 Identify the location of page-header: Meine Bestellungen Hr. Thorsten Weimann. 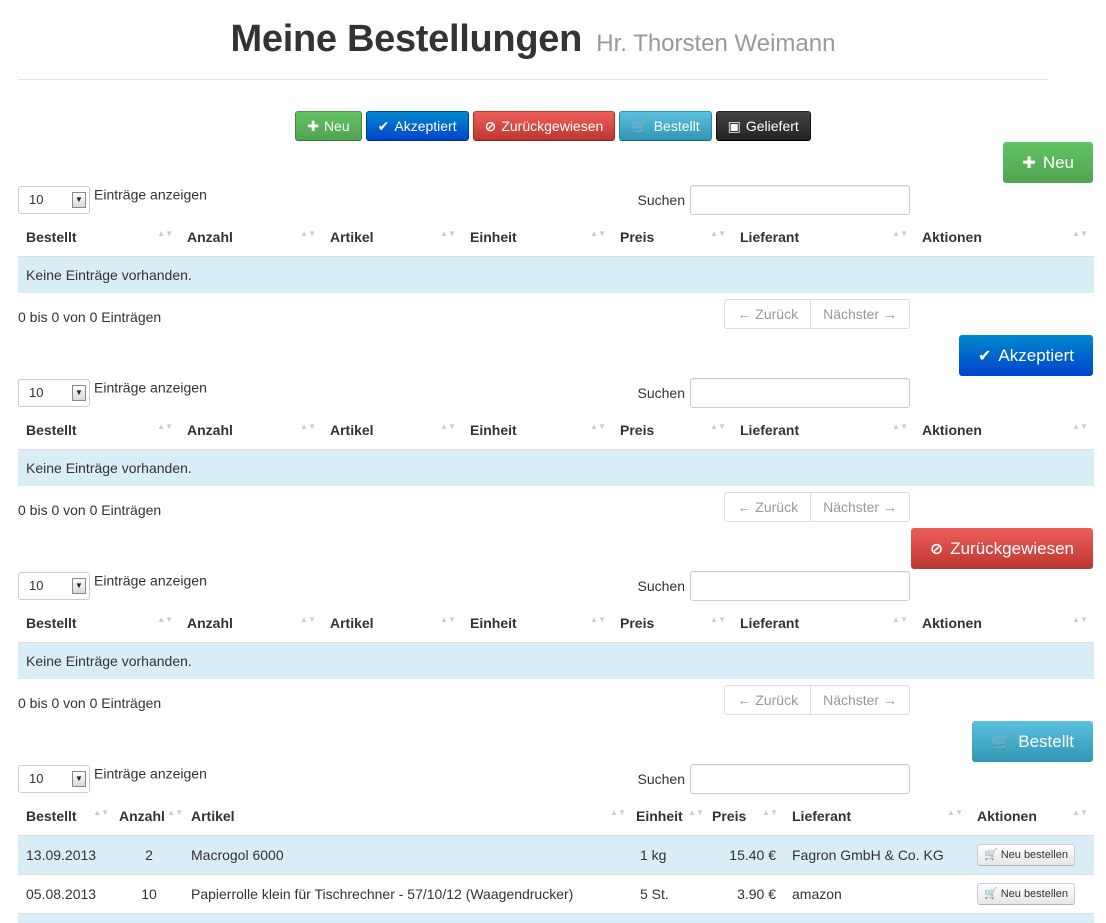
(533, 40).